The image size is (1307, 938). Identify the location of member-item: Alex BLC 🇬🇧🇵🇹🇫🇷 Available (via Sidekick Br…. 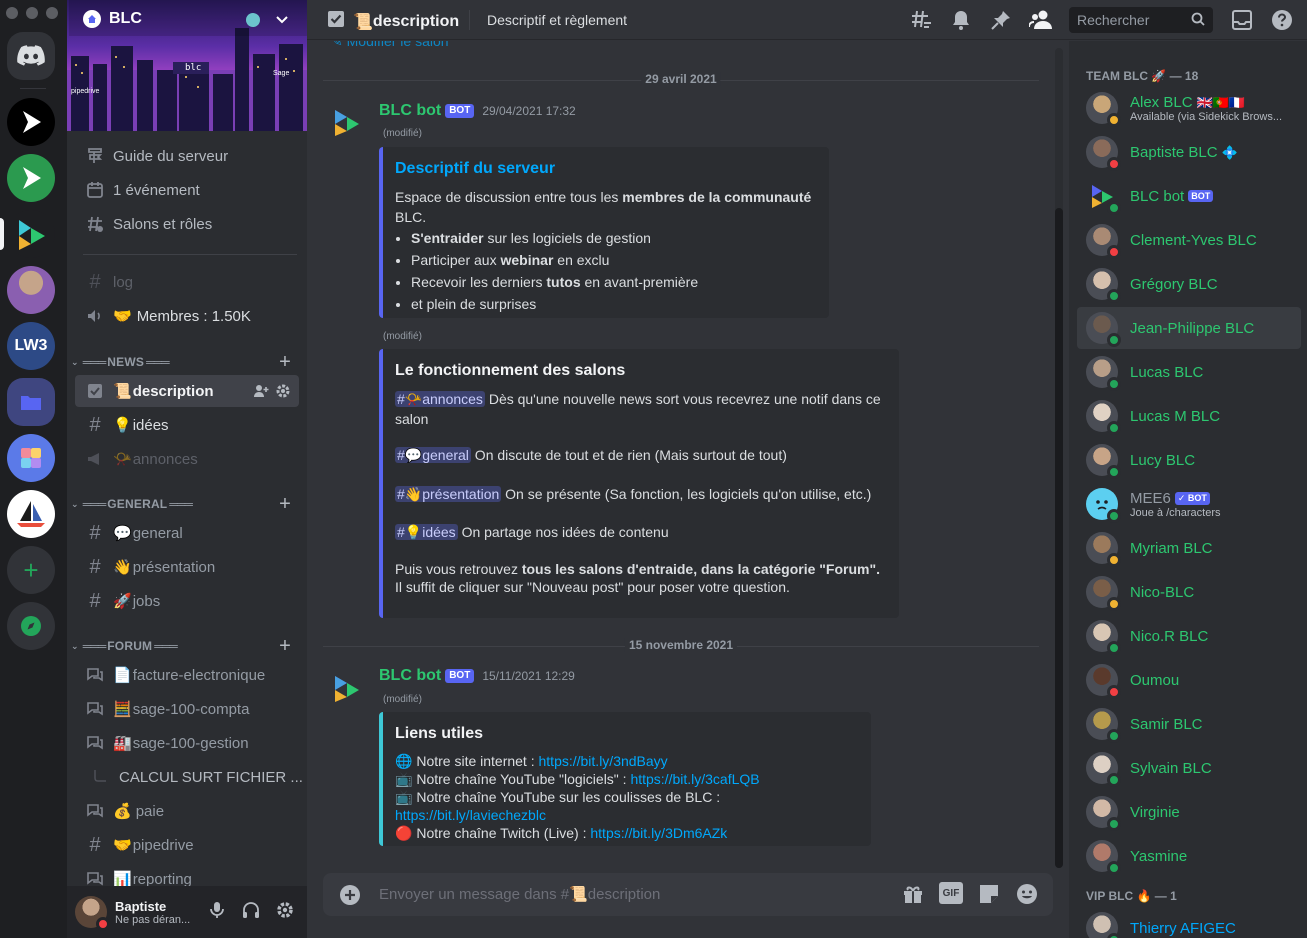
(1189, 108).